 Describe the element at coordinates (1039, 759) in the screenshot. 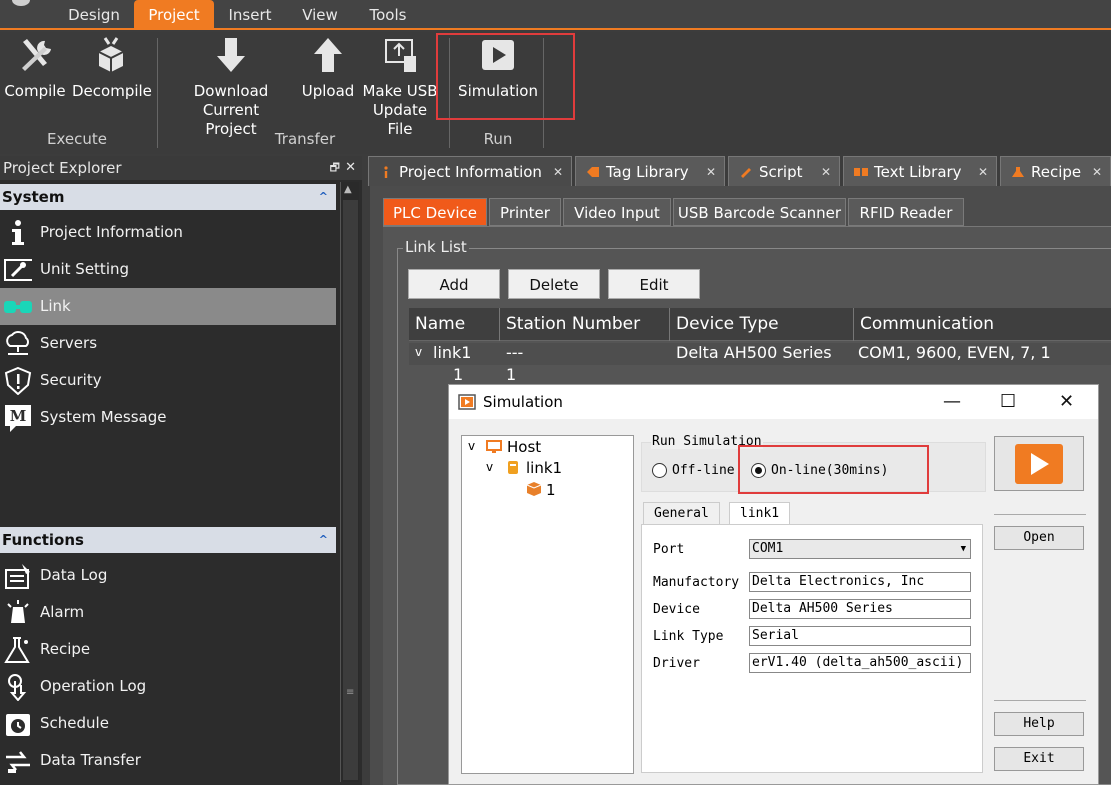

I see `exit-button: Exit` at that location.